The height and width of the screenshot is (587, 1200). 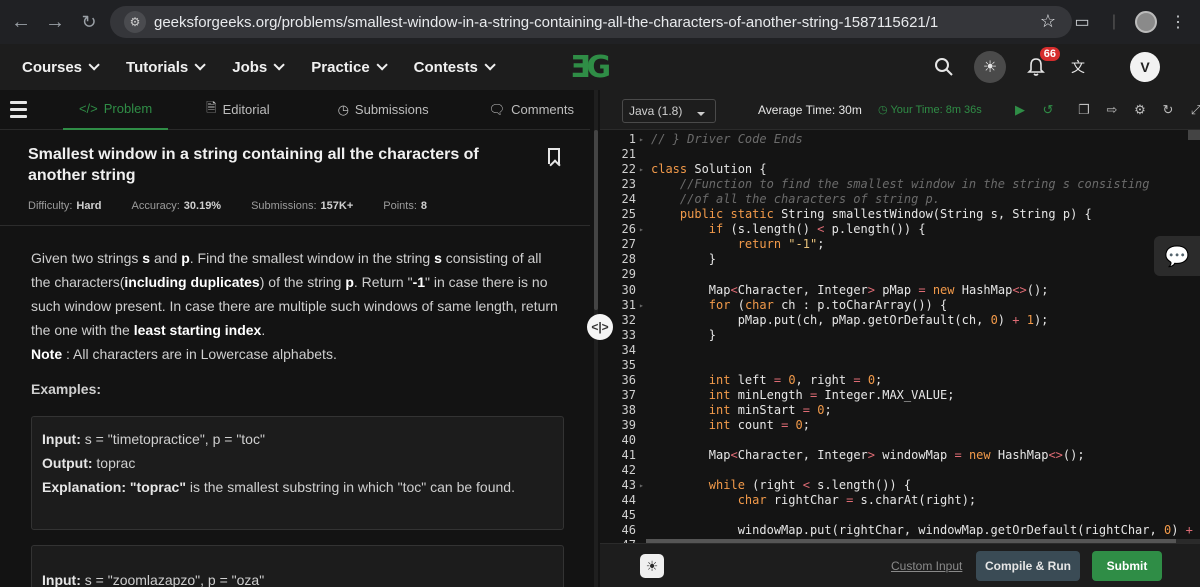 I want to click on code-line: 38 int minStart = 0;, so click(x=900, y=410).